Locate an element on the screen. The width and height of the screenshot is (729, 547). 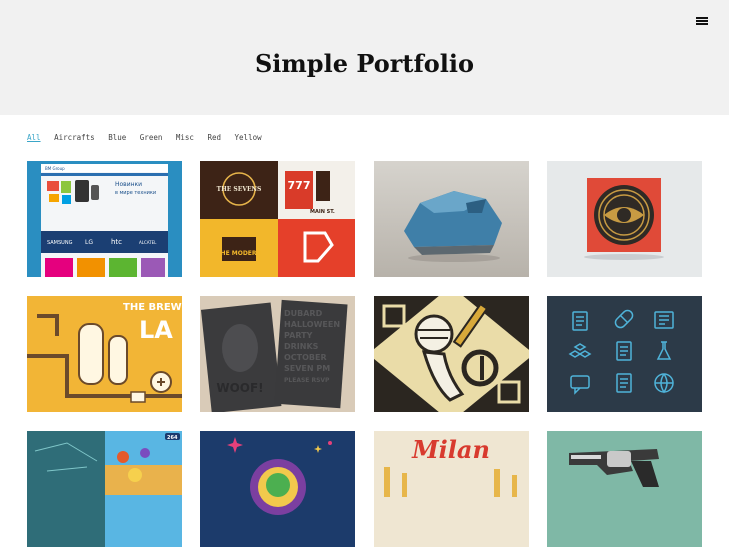
modern-sign-text: THE MODERN is located at coordinates (238, 253).